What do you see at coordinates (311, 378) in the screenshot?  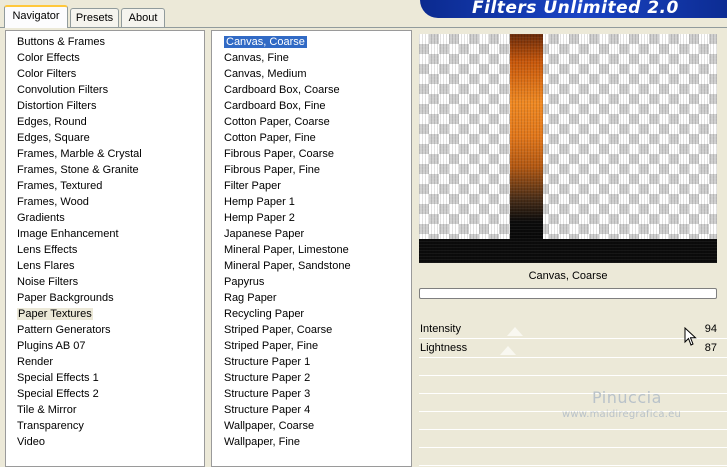 I see `filter-item: Structure Paper 2` at bounding box center [311, 378].